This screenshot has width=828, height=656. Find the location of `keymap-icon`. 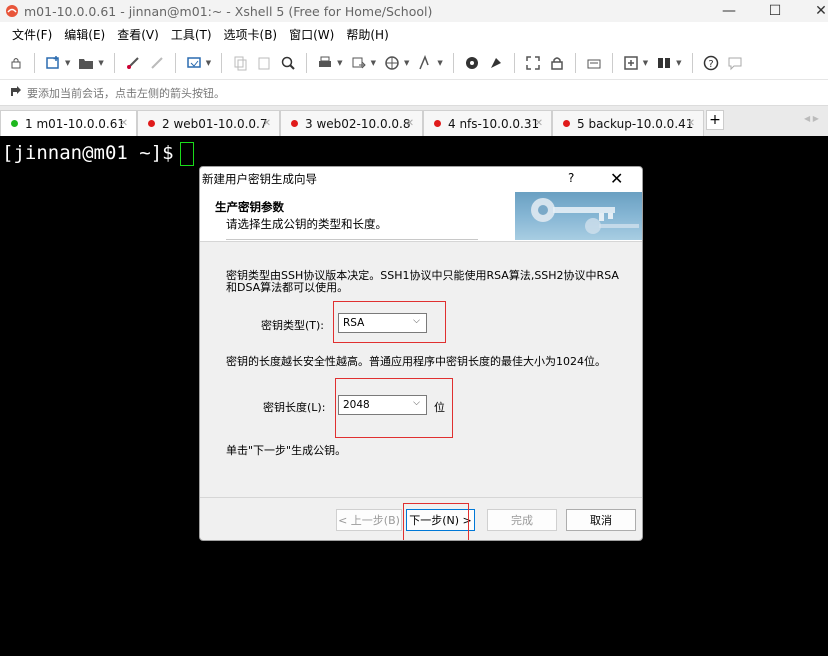

keymap-icon is located at coordinates (496, 63).